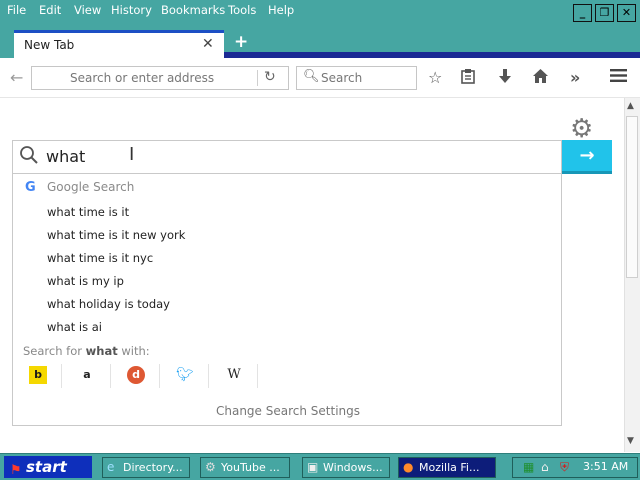 The width and height of the screenshot is (640, 482). I want to click on suggestion-item: what is ai, so click(74, 327).